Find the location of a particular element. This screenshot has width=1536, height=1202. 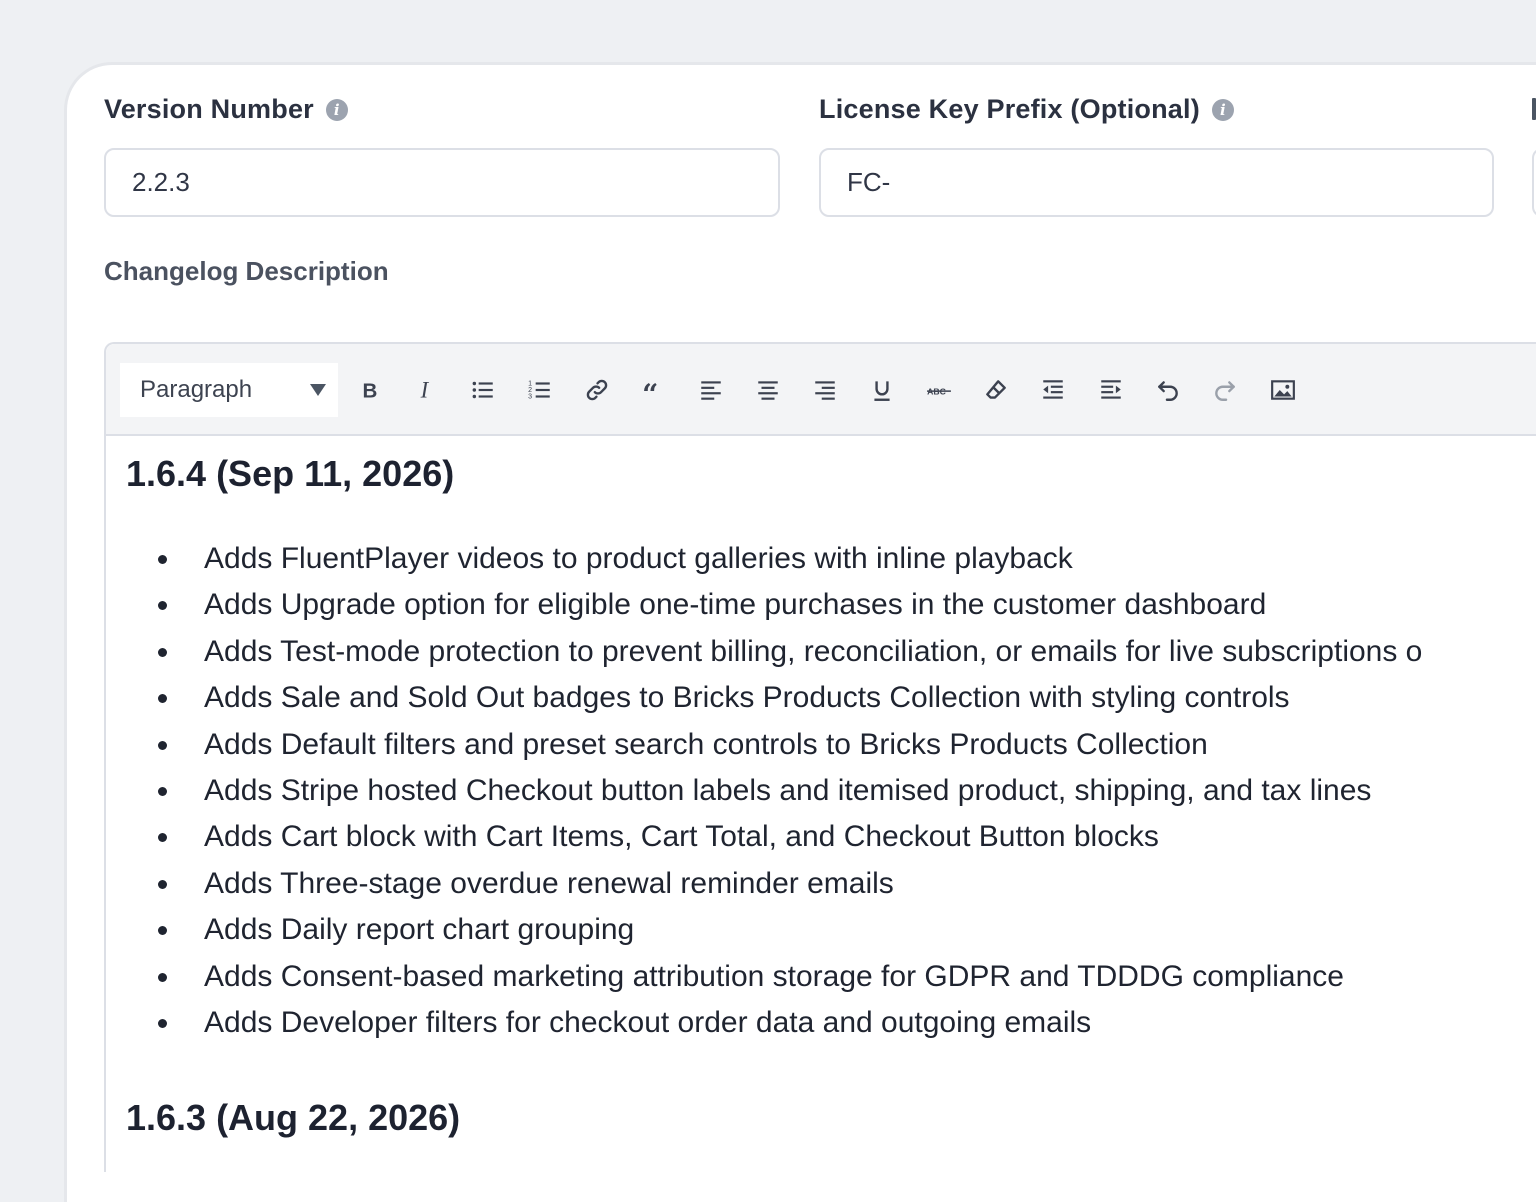

italic-button: I is located at coordinates (426, 390).